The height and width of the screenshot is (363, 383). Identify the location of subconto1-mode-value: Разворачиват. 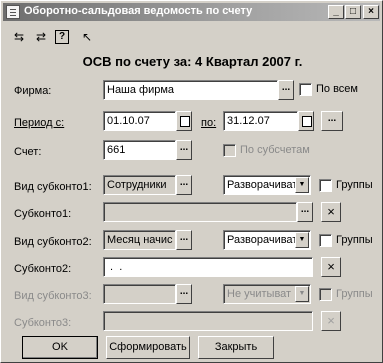
(262, 185).